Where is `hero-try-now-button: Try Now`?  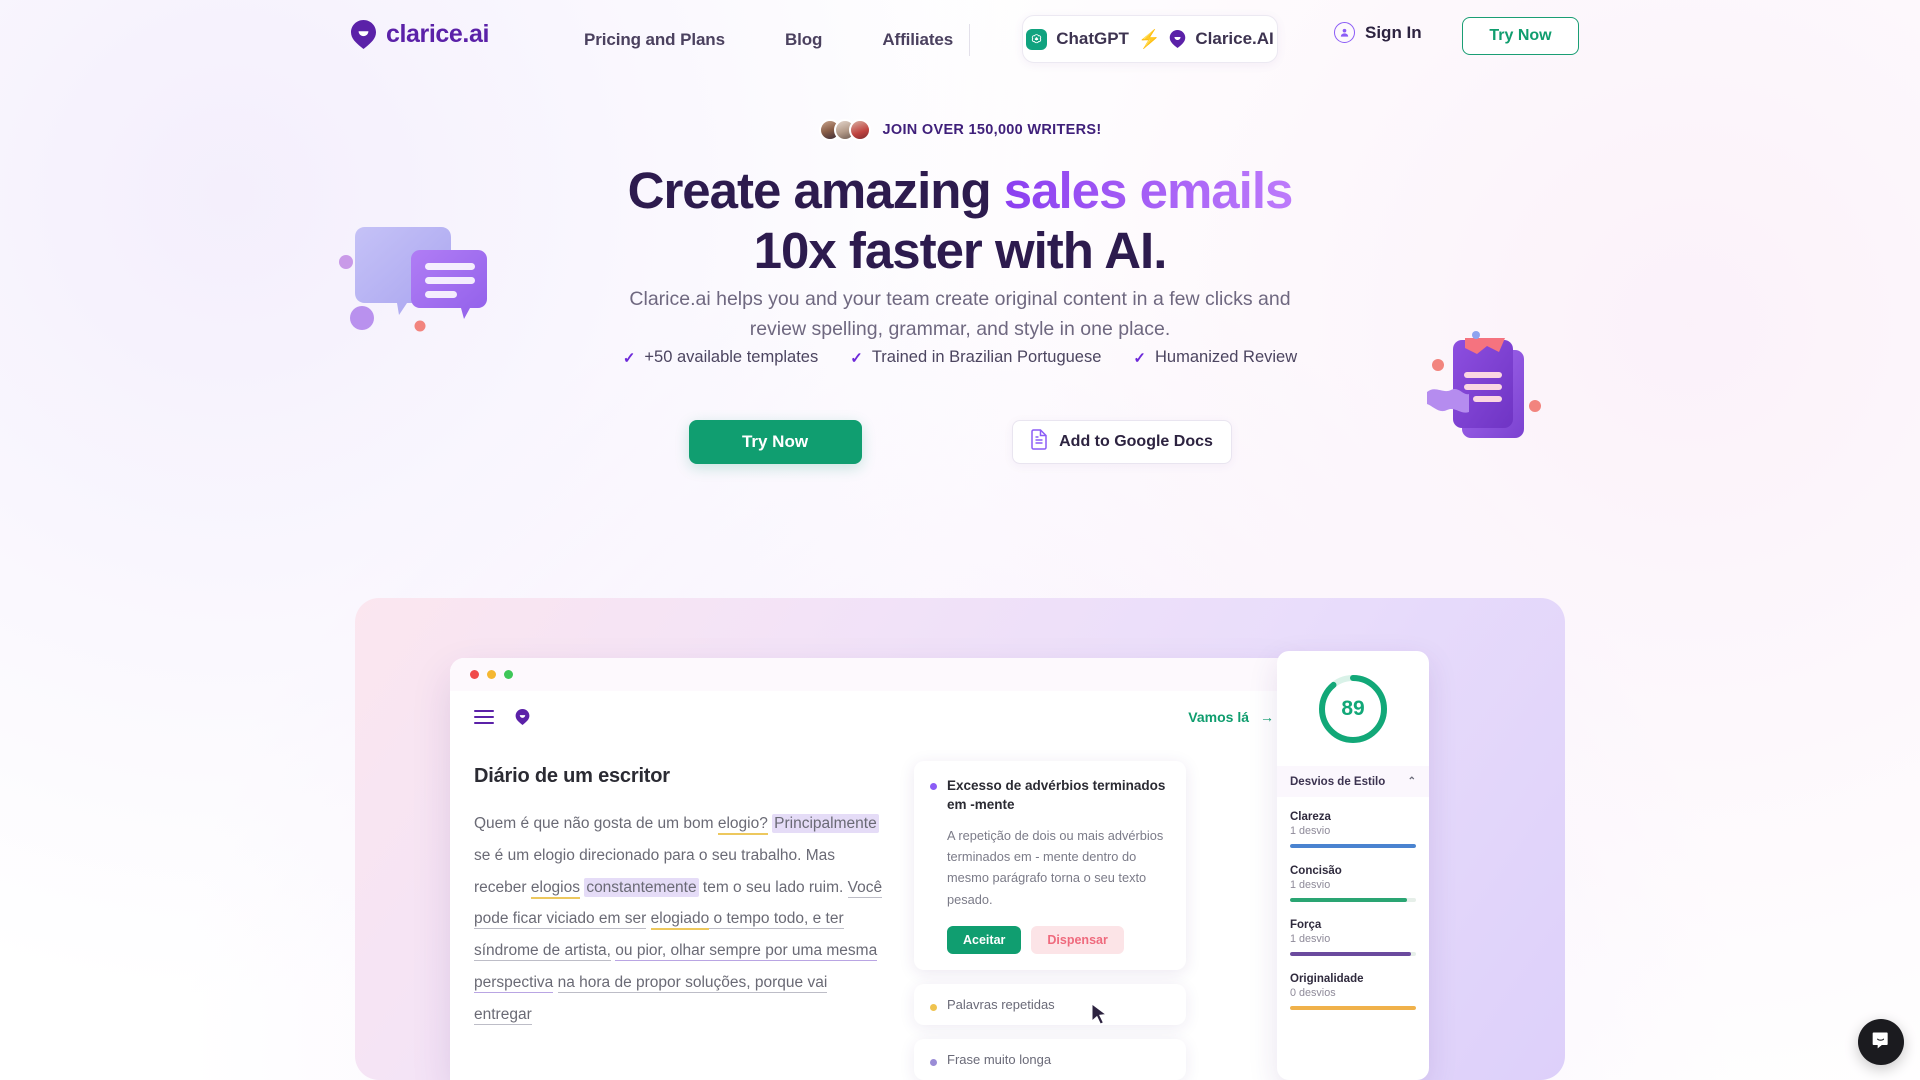
hero-try-now-button: Try Now is located at coordinates (775, 442).